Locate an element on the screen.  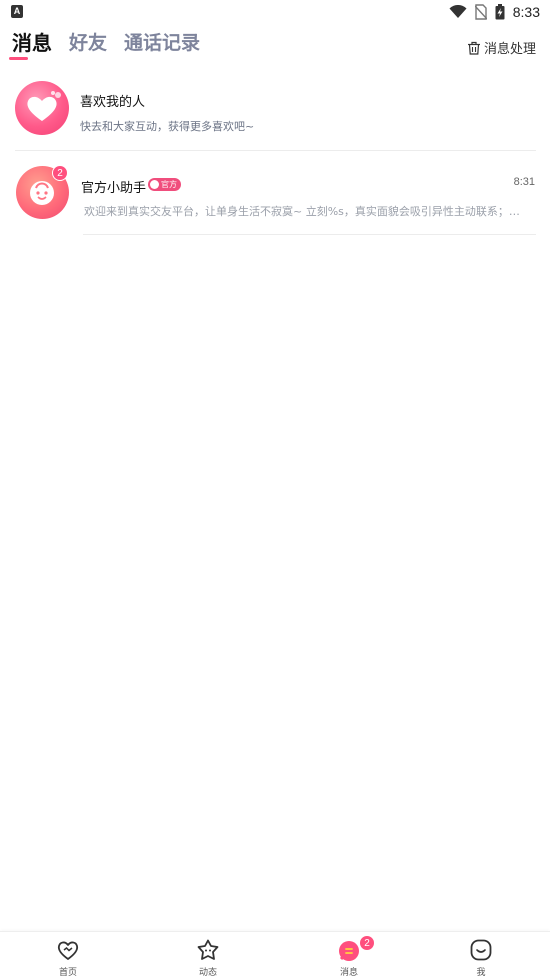
official-tag: 官方 is located at coordinates (164, 184).